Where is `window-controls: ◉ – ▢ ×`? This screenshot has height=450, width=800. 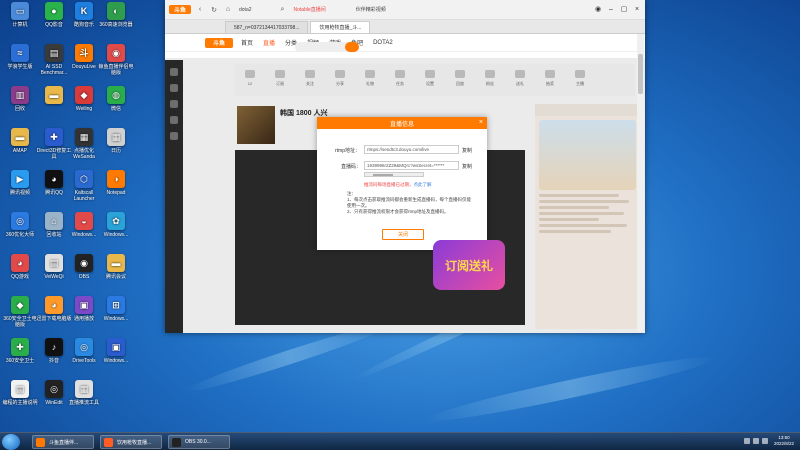 window-controls: ◉ – ▢ × is located at coordinates (616, 9).